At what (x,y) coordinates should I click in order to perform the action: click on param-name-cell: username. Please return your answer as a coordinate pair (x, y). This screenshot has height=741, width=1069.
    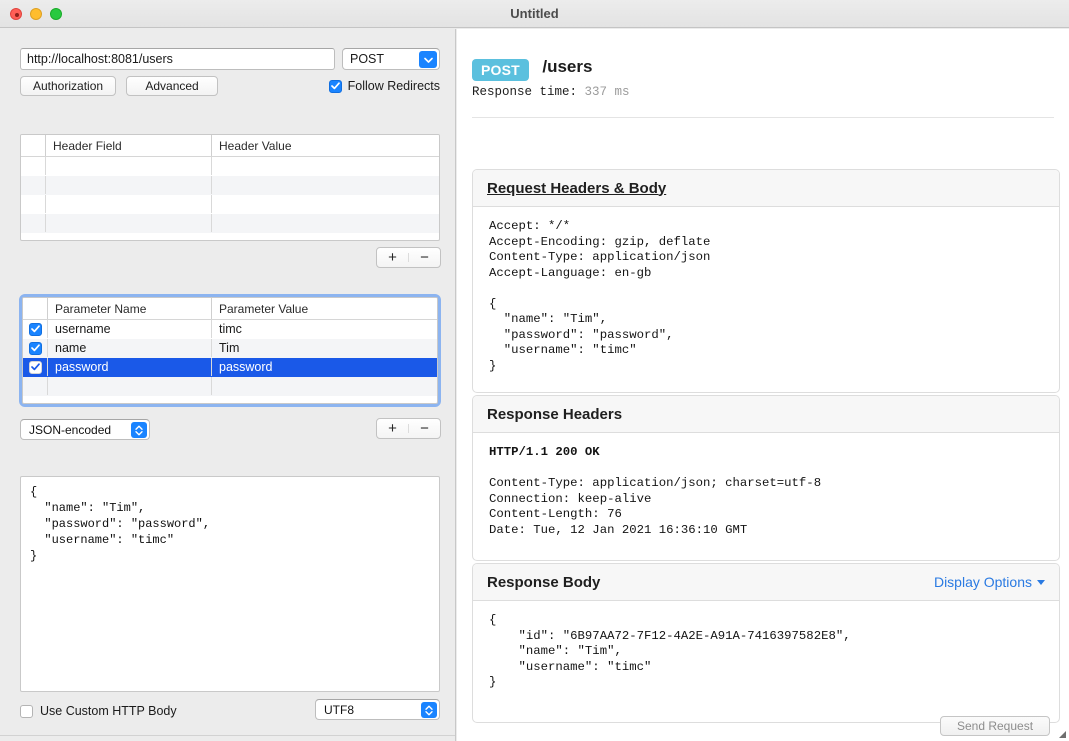
    Looking at the image, I should click on (129, 329).